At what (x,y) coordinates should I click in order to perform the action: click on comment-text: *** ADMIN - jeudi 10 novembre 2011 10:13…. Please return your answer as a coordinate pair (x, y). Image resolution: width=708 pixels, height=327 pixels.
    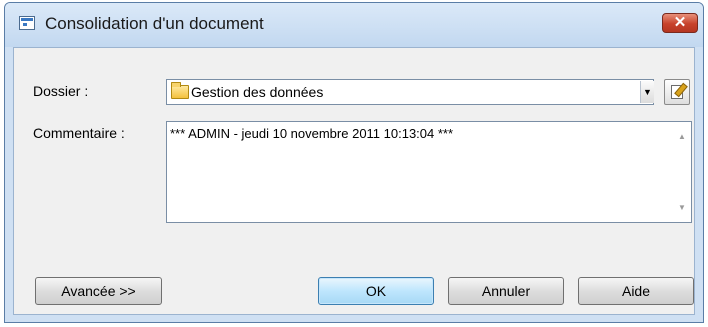
    Looking at the image, I should click on (312, 133).